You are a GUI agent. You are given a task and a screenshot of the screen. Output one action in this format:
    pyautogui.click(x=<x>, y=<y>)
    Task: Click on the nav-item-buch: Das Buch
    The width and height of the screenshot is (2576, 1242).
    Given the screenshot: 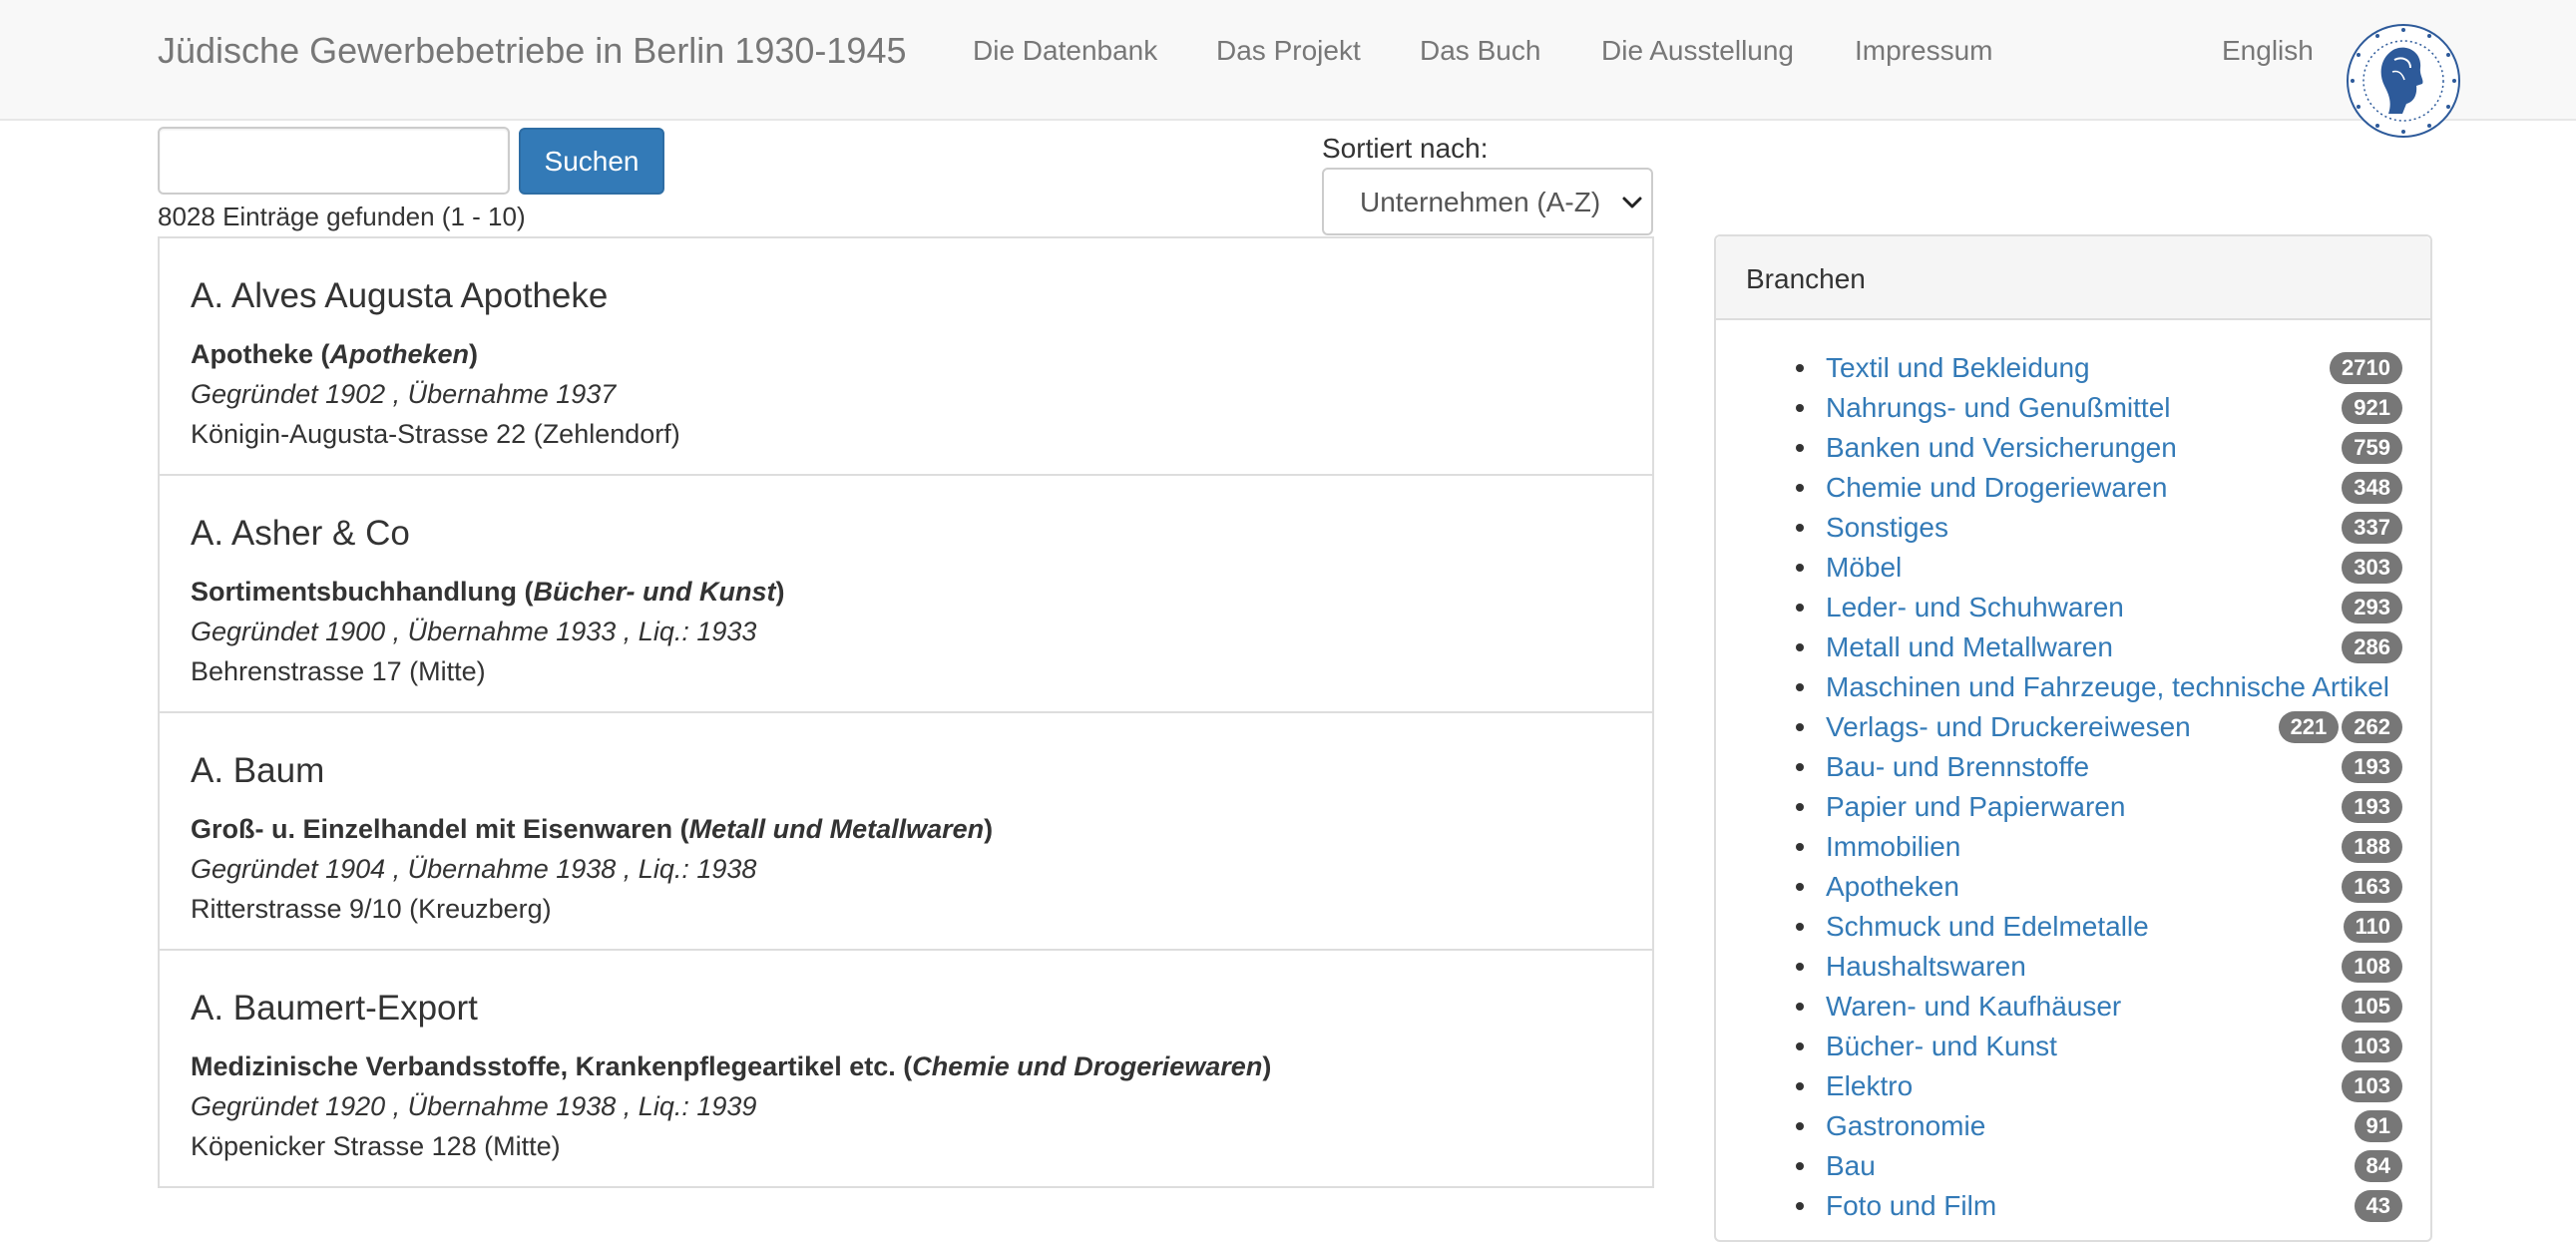 What is the action you would take?
    pyautogui.click(x=1480, y=51)
    